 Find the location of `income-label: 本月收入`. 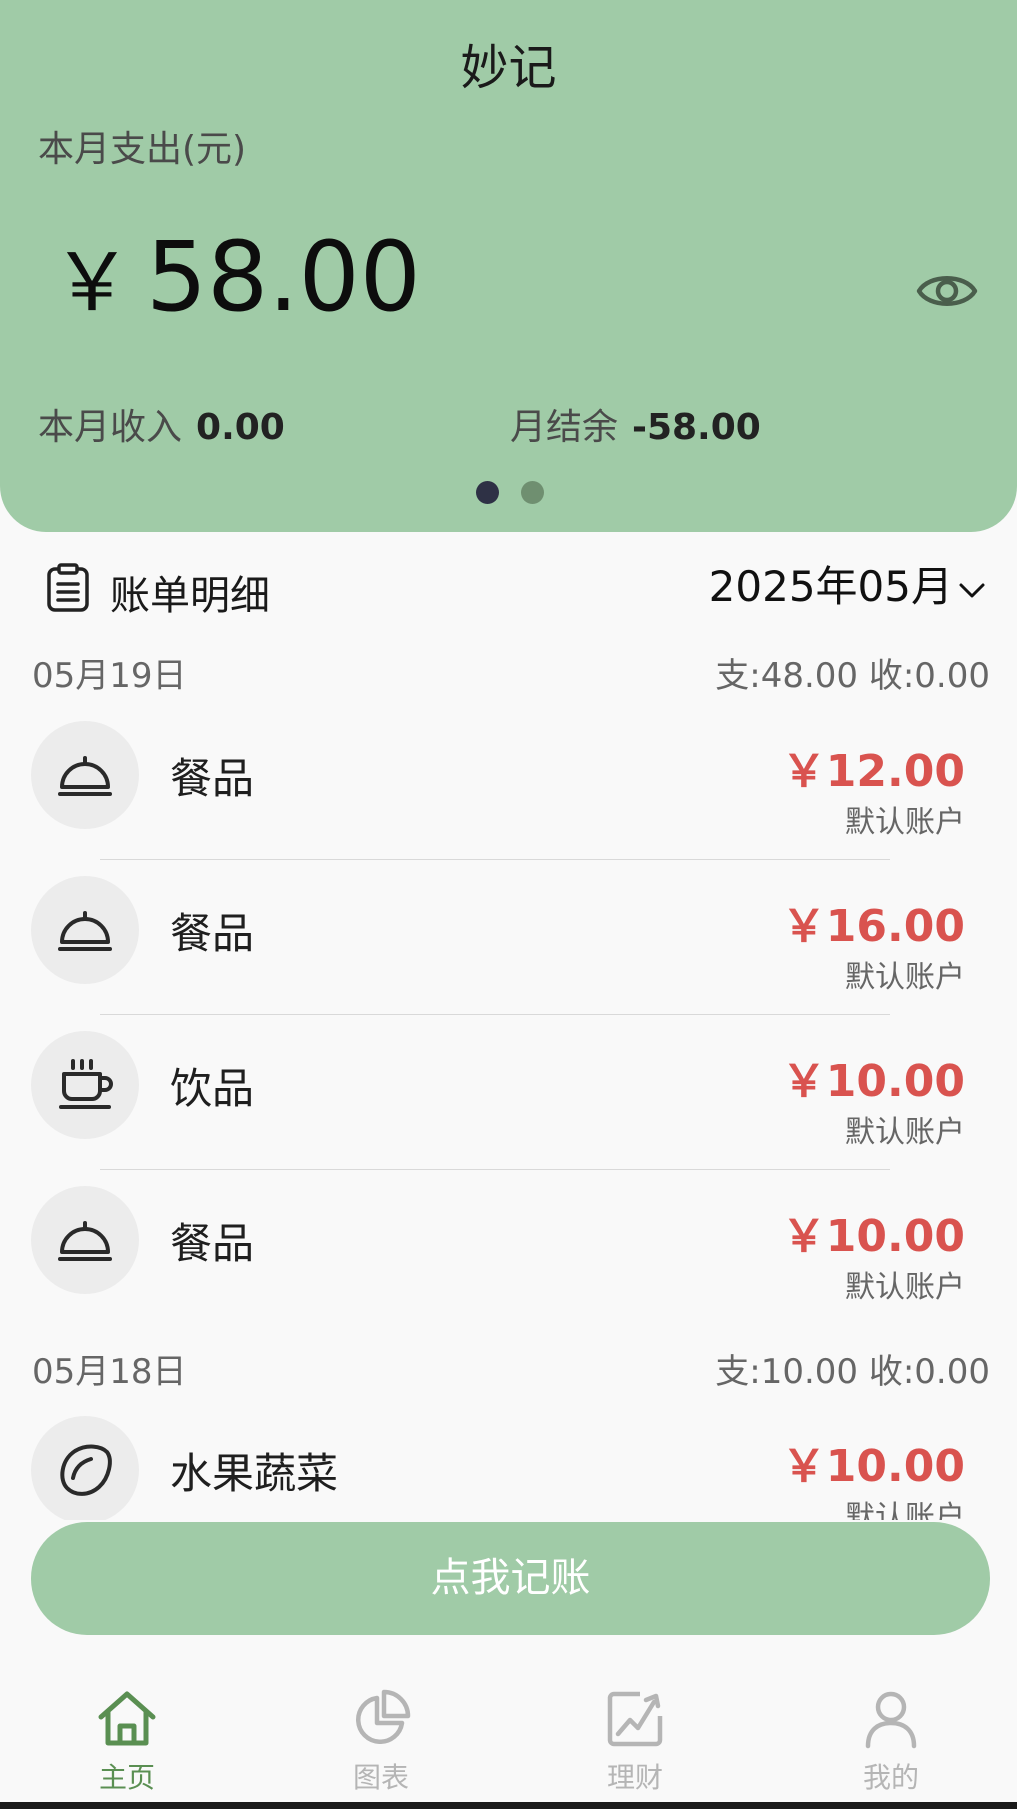

income-label: 本月收入 is located at coordinates (110, 427).